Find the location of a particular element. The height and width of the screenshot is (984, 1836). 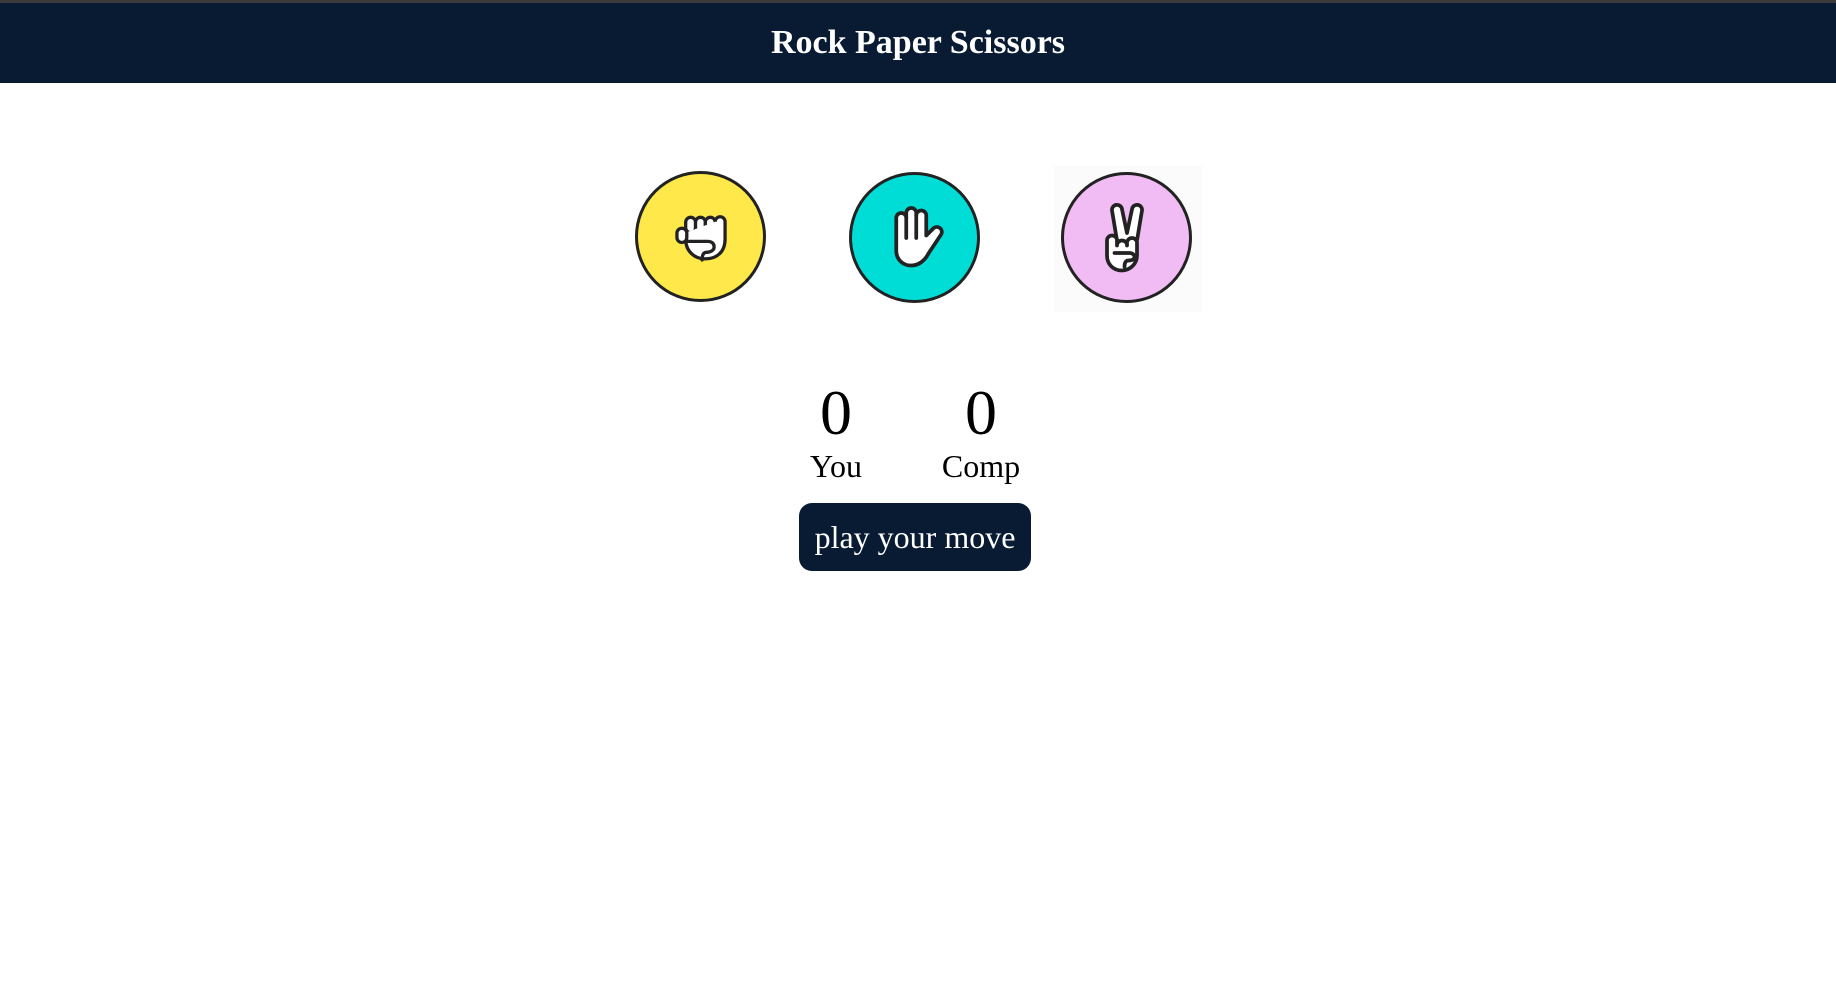

user-score: 0 is located at coordinates (836, 412).